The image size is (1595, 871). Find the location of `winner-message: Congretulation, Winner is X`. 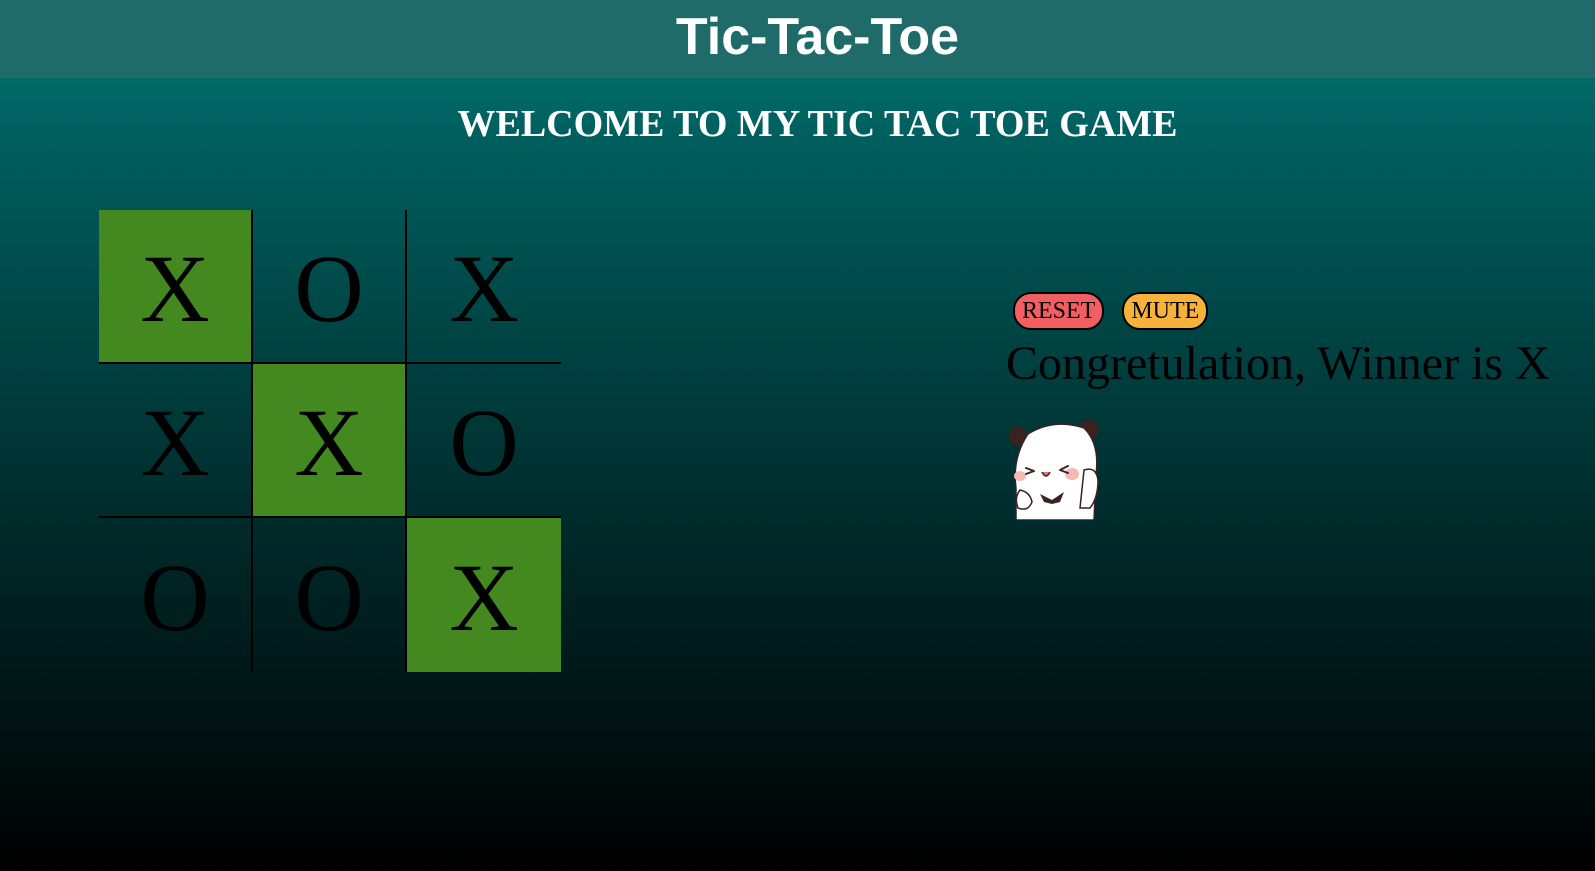

winner-message: Congretulation, Winner is X is located at coordinates (1278, 363).